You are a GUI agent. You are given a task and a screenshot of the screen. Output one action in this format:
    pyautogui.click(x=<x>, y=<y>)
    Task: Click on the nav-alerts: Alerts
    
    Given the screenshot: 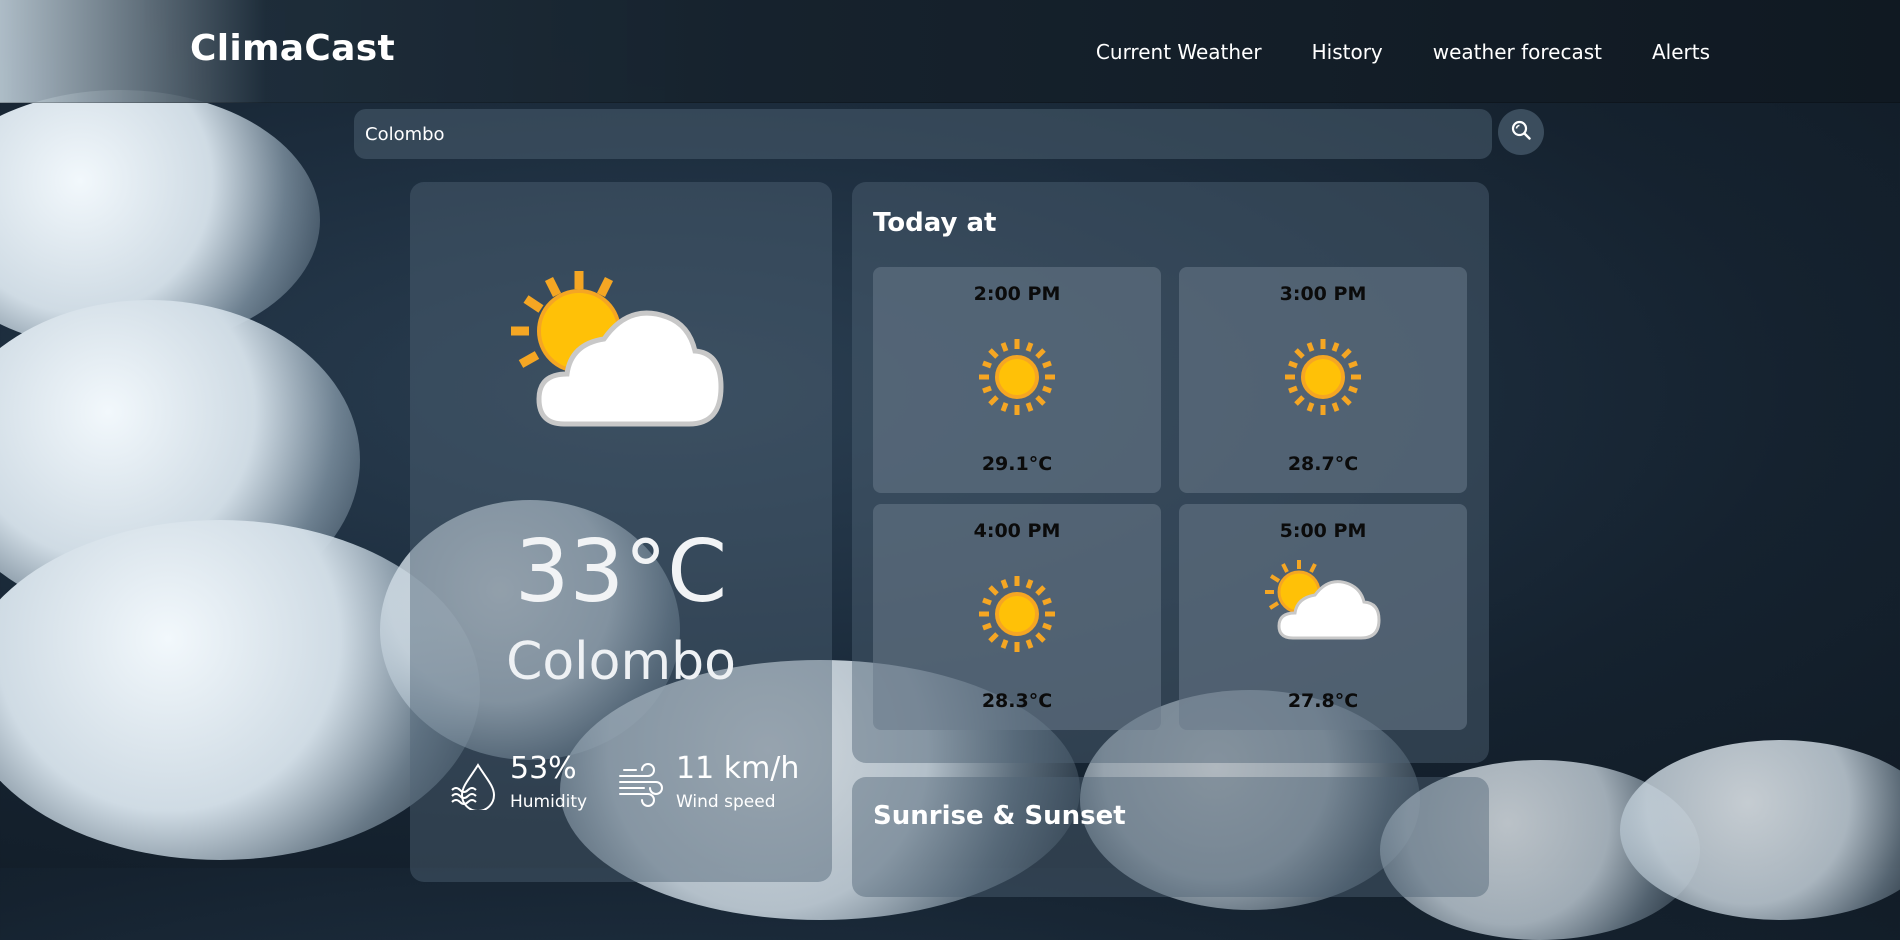 What is the action you would take?
    pyautogui.click(x=1681, y=52)
    